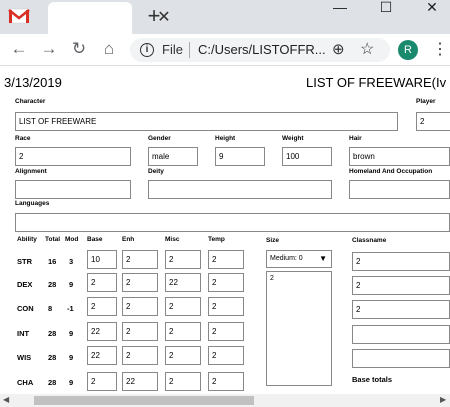 Image resolution: width=450 pixels, height=407 pixels. Describe the element at coordinates (369, 240) in the screenshot. I see `classname-label: Classname` at that location.